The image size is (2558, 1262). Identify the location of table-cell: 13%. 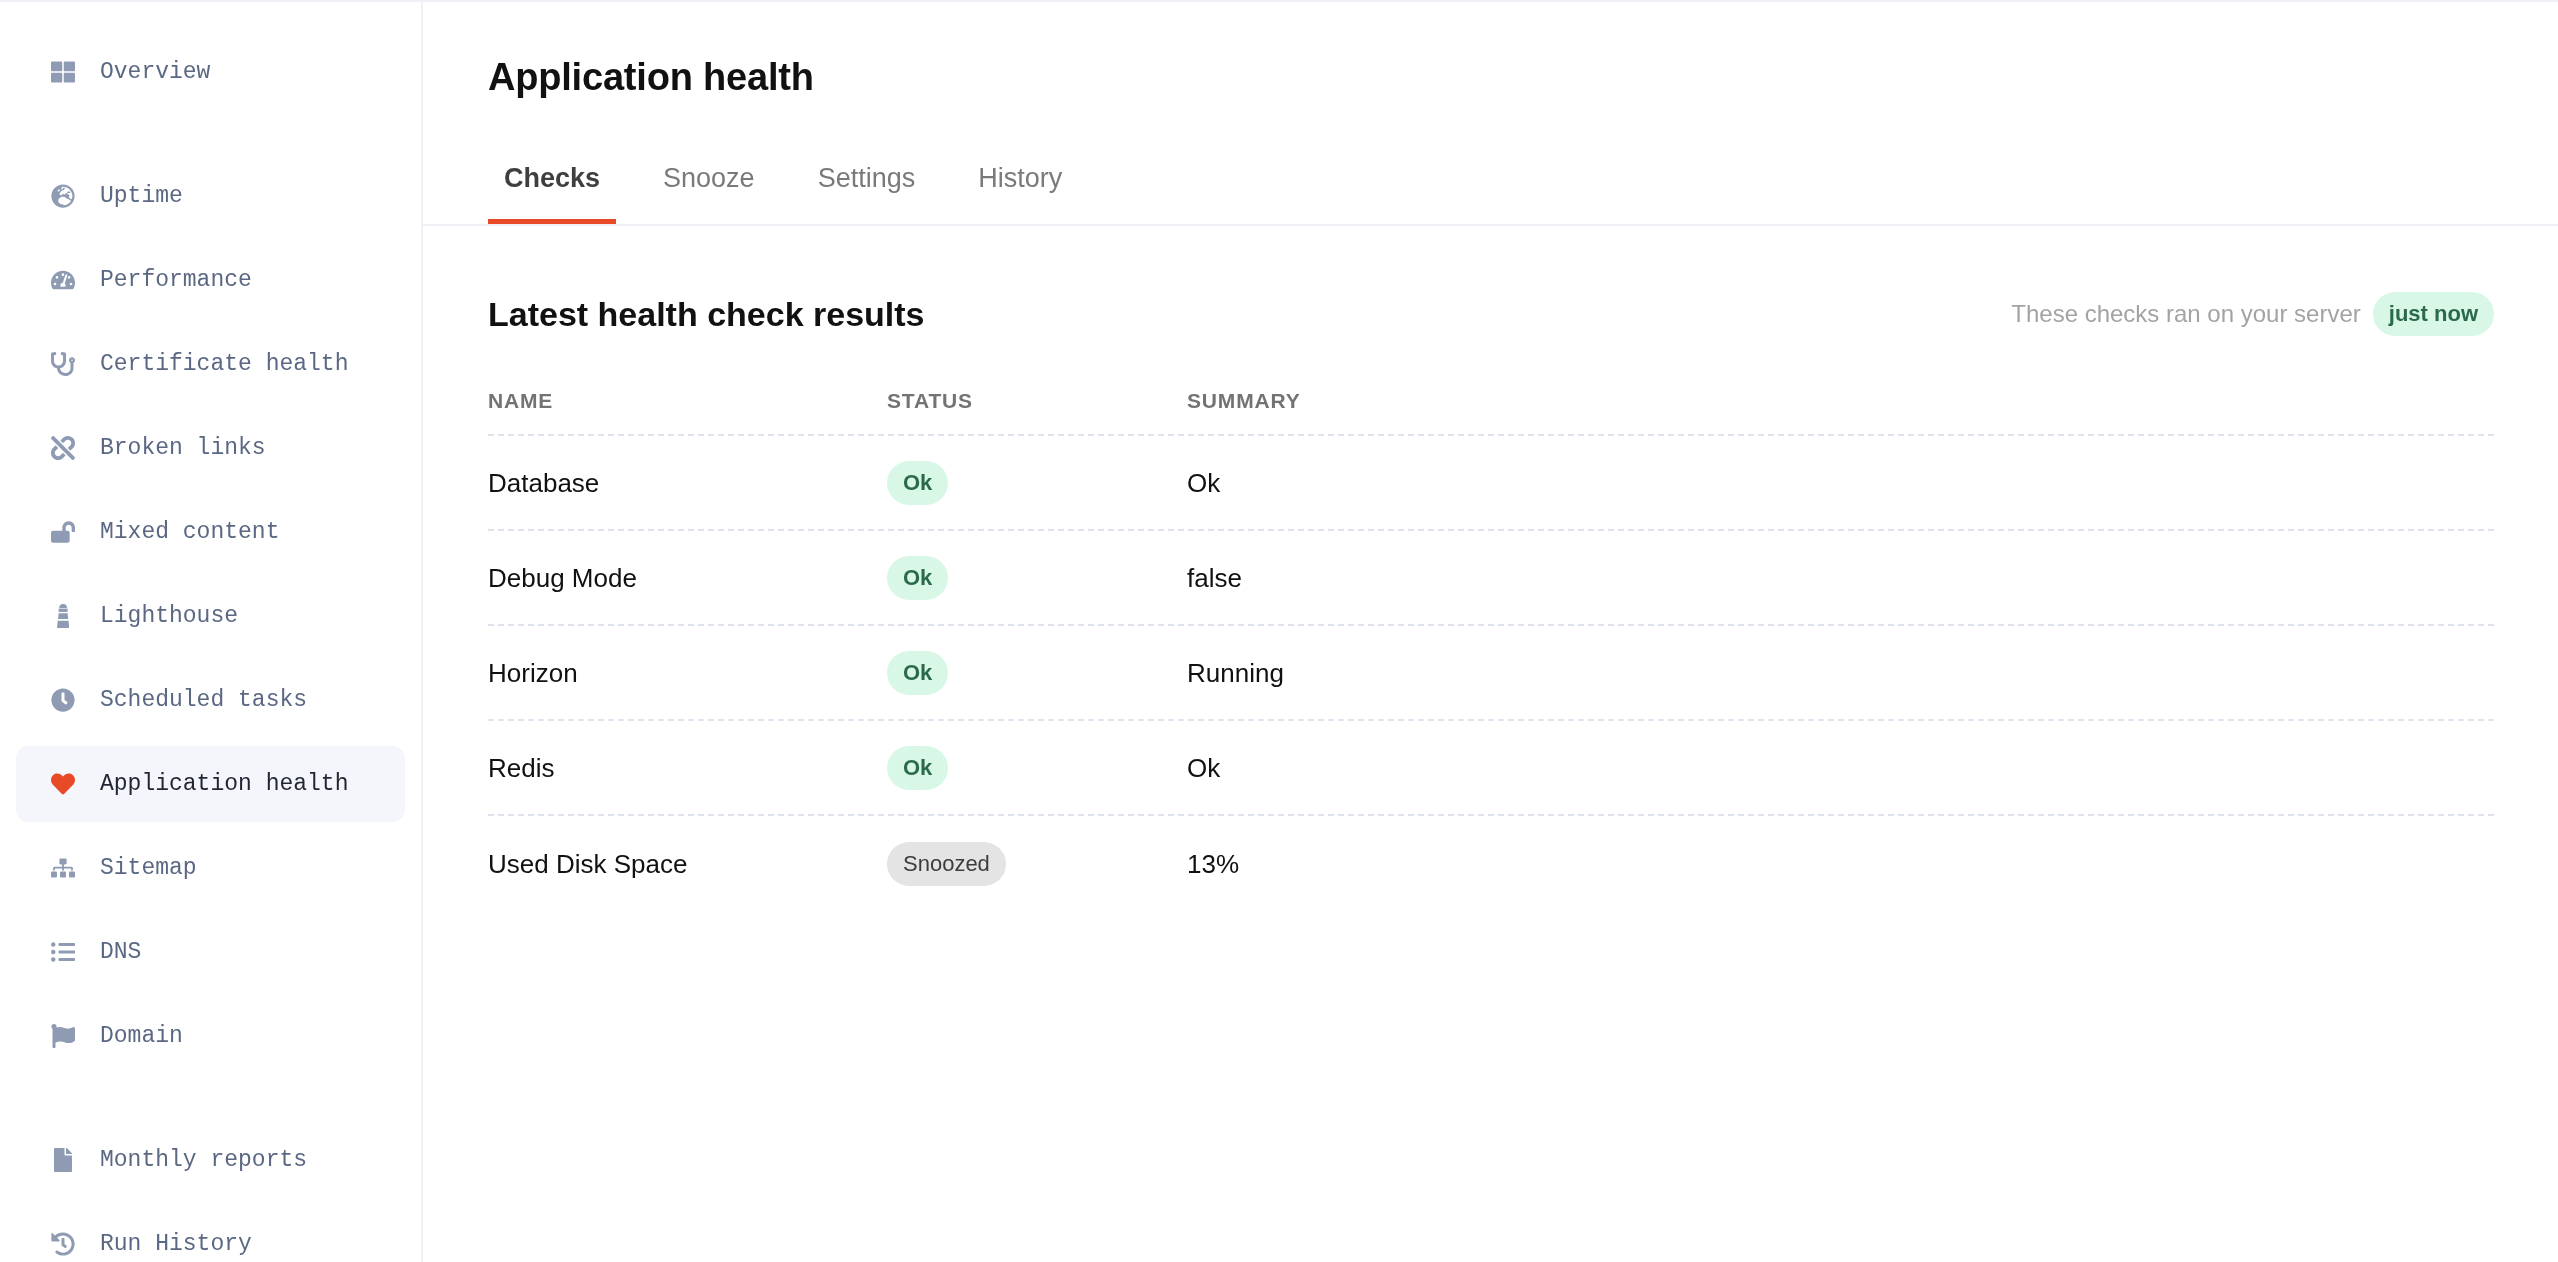
(1213, 863).